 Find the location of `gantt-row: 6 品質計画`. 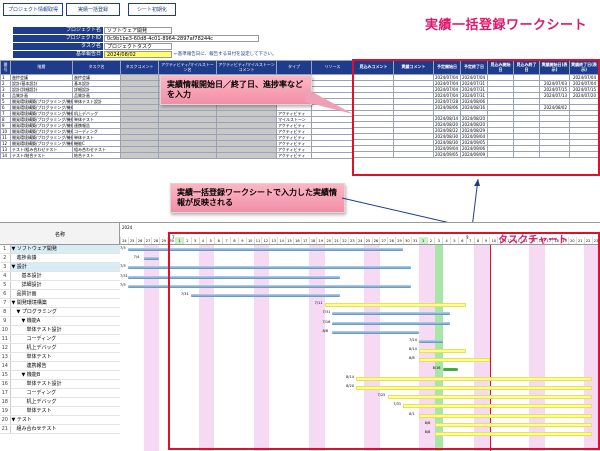

gantt-row: 6 品質計画 is located at coordinates (60, 294).